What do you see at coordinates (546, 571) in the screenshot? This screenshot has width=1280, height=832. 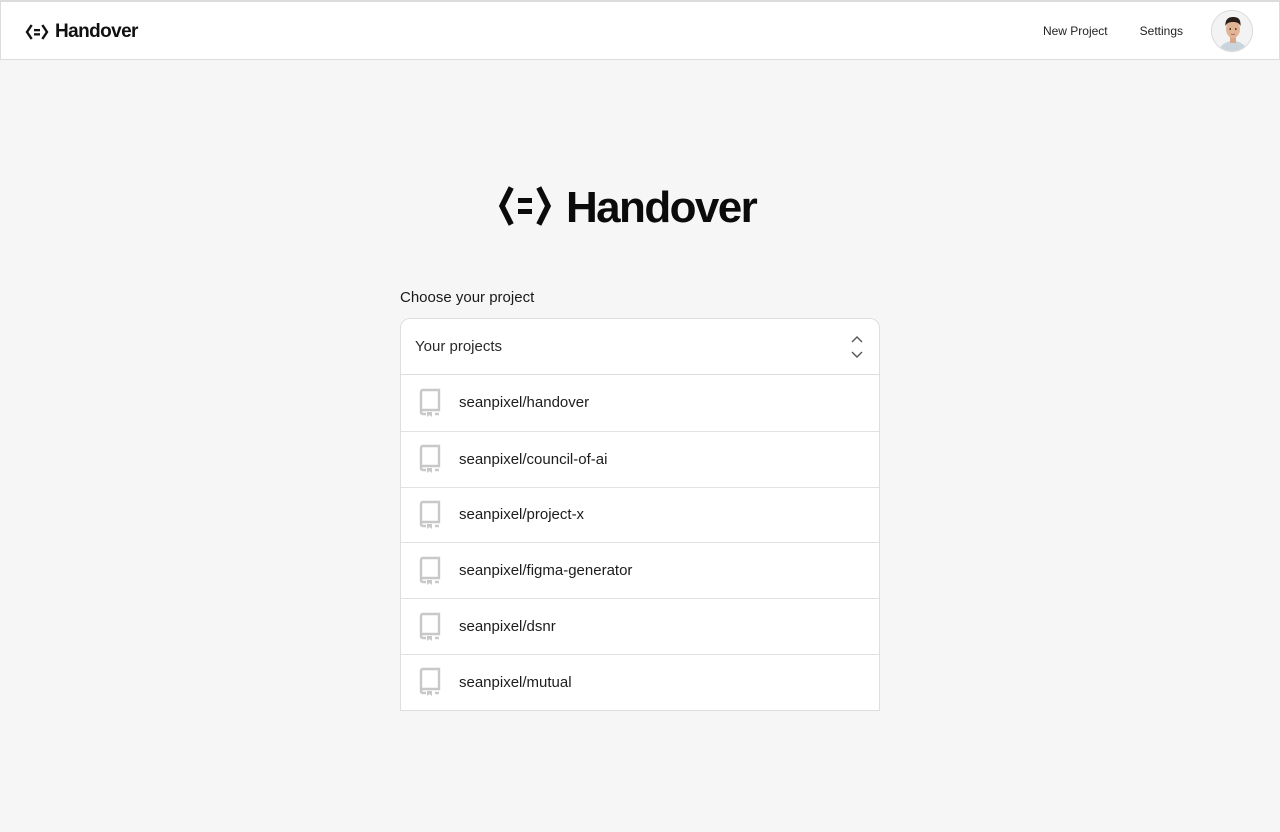 I see `project-option-label: seanpixel/figma-generator` at bounding box center [546, 571].